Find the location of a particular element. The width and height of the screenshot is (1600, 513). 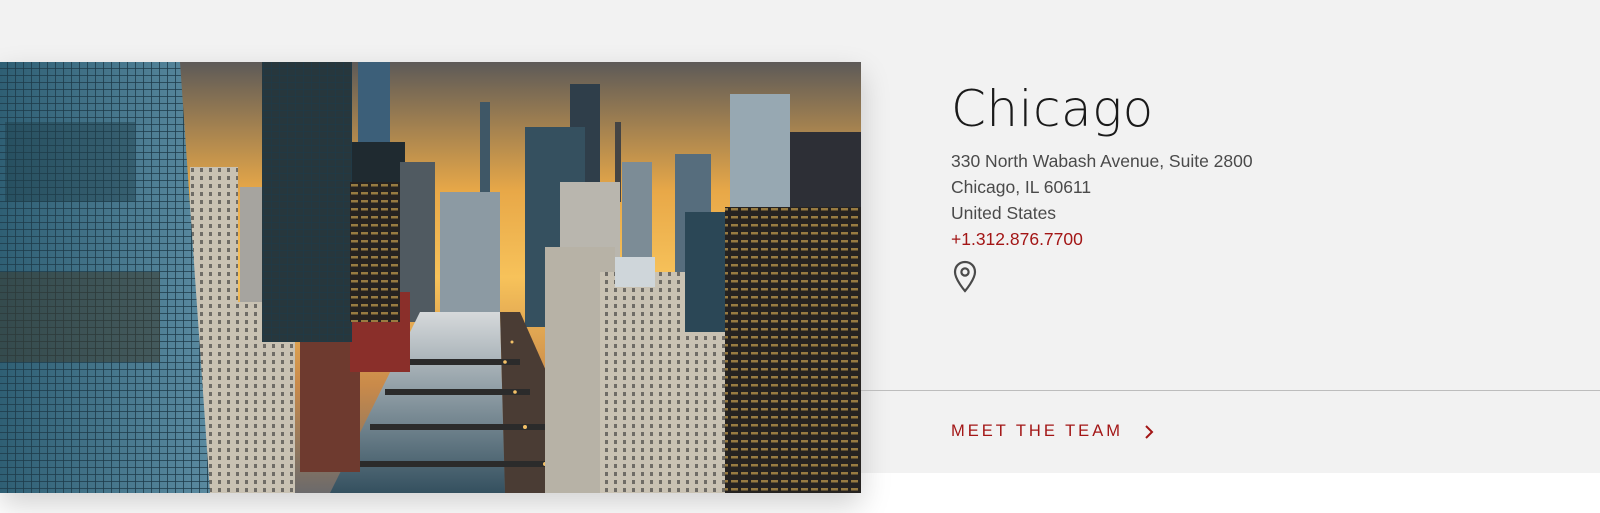

address-line-2: Chicago, IL 60611 is located at coordinates (1021, 187).